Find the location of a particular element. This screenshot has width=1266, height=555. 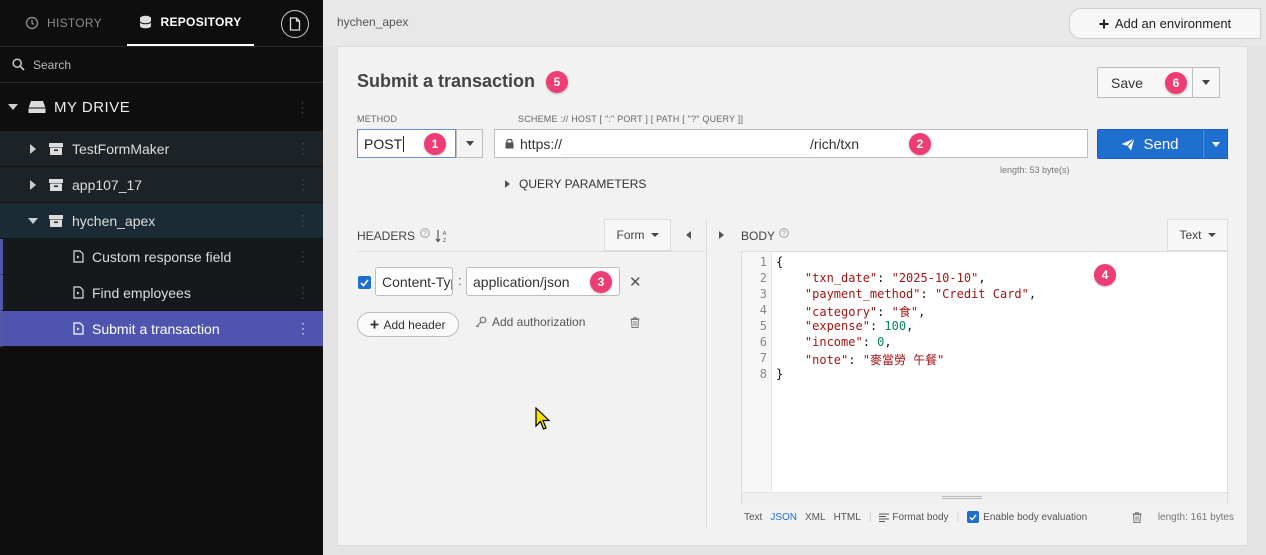

tab-history: HISTORY is located at coordinates (63, 23).